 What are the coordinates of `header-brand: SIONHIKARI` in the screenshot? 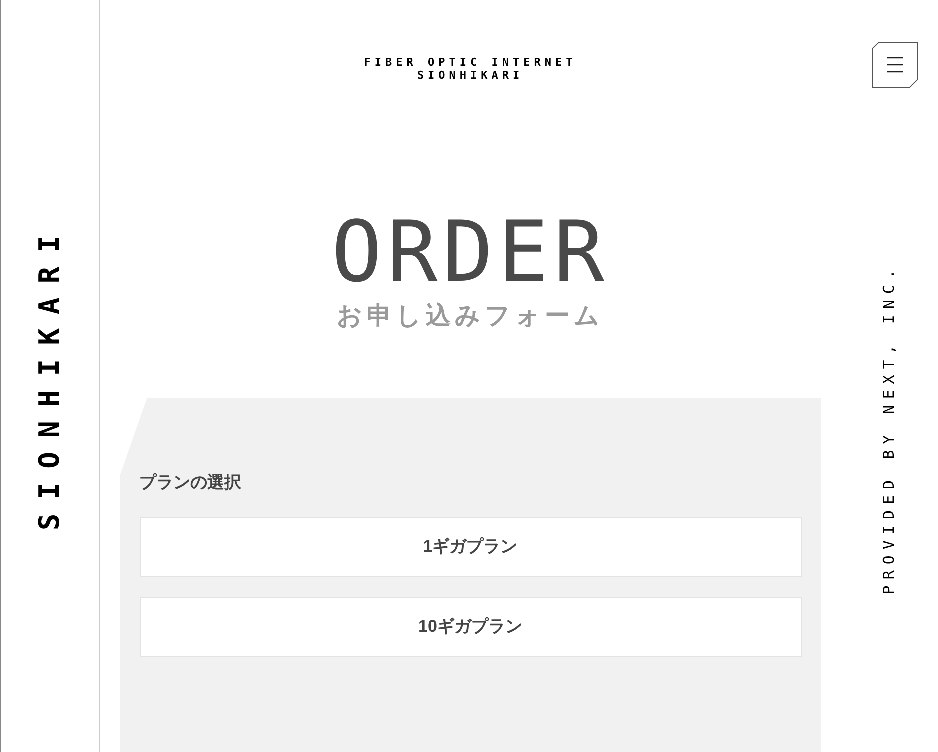 It's located at (470, 75).